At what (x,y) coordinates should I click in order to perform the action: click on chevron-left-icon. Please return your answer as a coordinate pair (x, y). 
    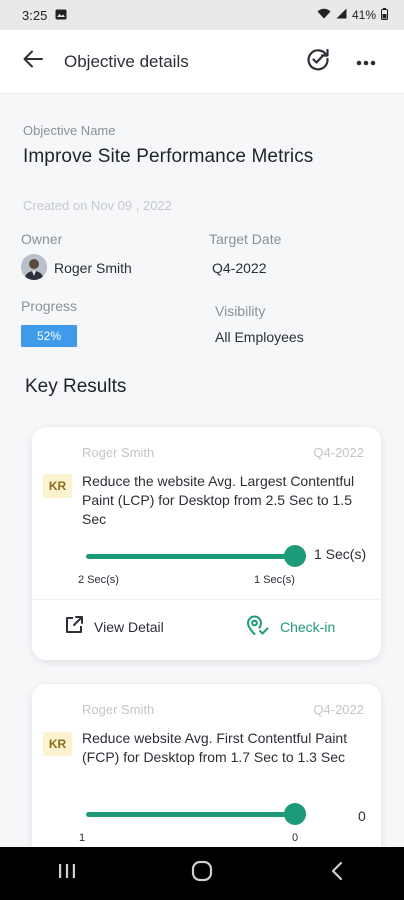
    Looking at the image, I should click on (337, 873).